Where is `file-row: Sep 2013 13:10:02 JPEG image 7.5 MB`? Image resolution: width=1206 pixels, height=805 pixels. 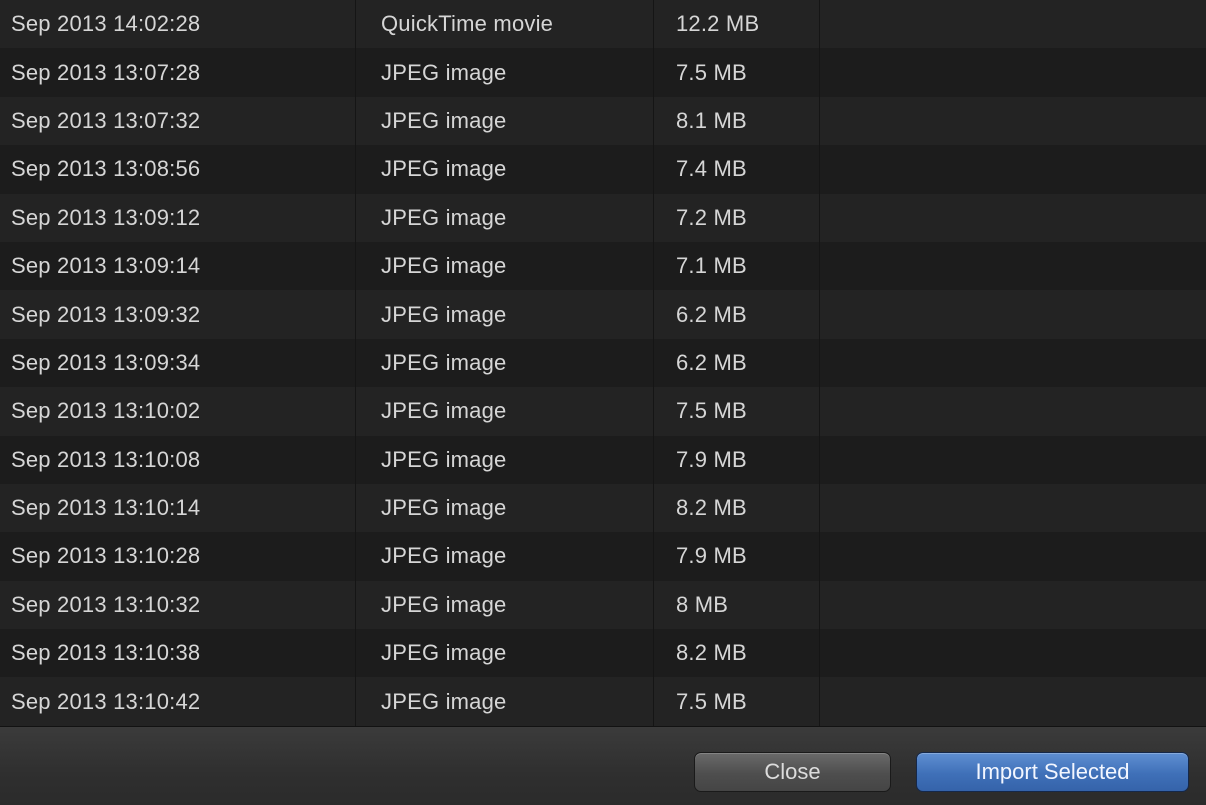
file-row: Sep 2013 13:10:02 JPEG image 7.5 MB is located at coordinates (603, 411).